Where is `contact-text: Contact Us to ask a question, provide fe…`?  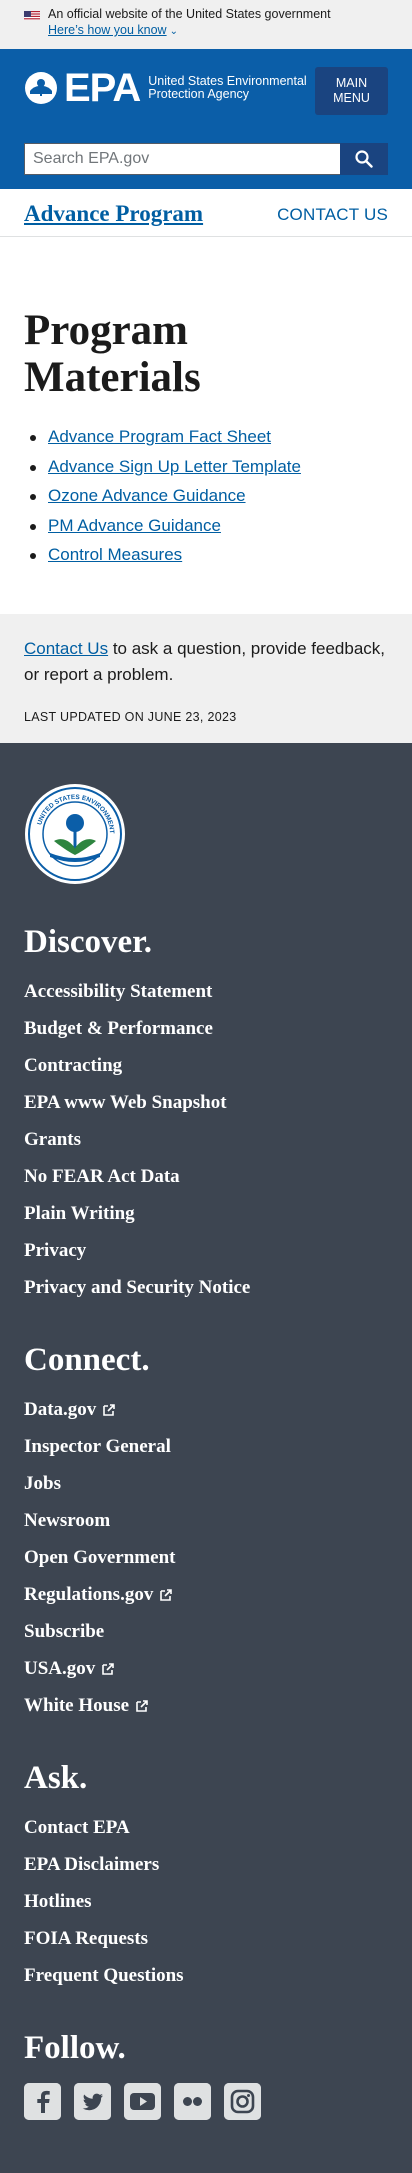
contact-text: Contact Us to ask a question, provide fe… is located at coordinates (206, 662).